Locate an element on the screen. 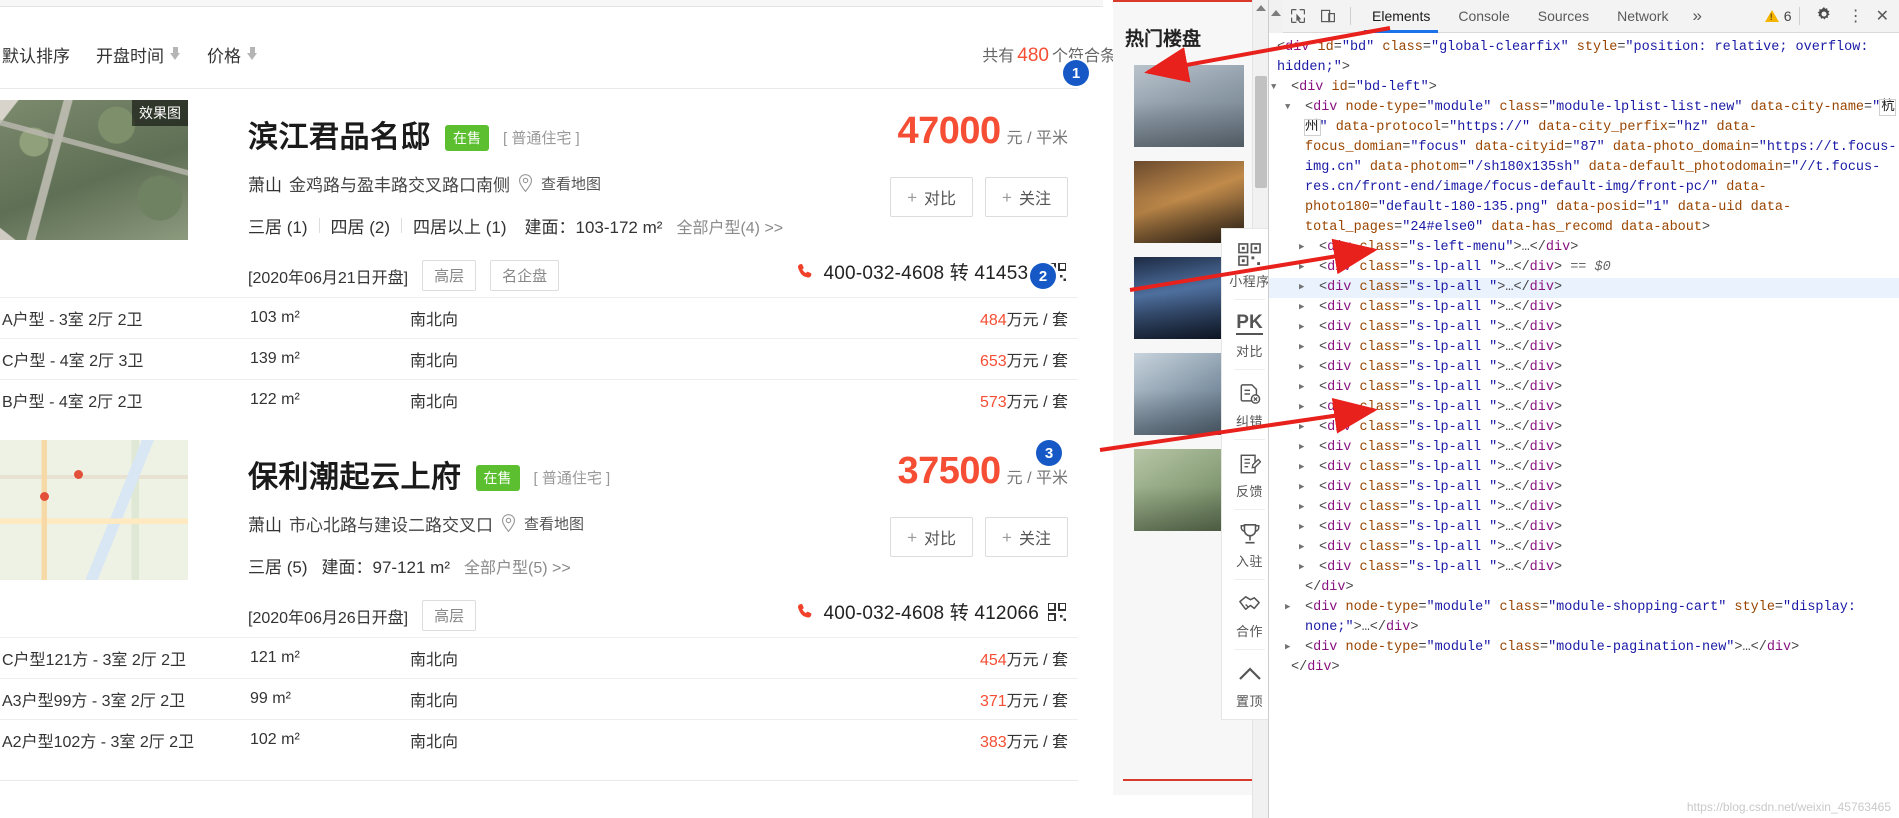 The image size is (1899, 818). all-unit-types-link: 全部户型(4) >> is located at coordinates (729, 226).